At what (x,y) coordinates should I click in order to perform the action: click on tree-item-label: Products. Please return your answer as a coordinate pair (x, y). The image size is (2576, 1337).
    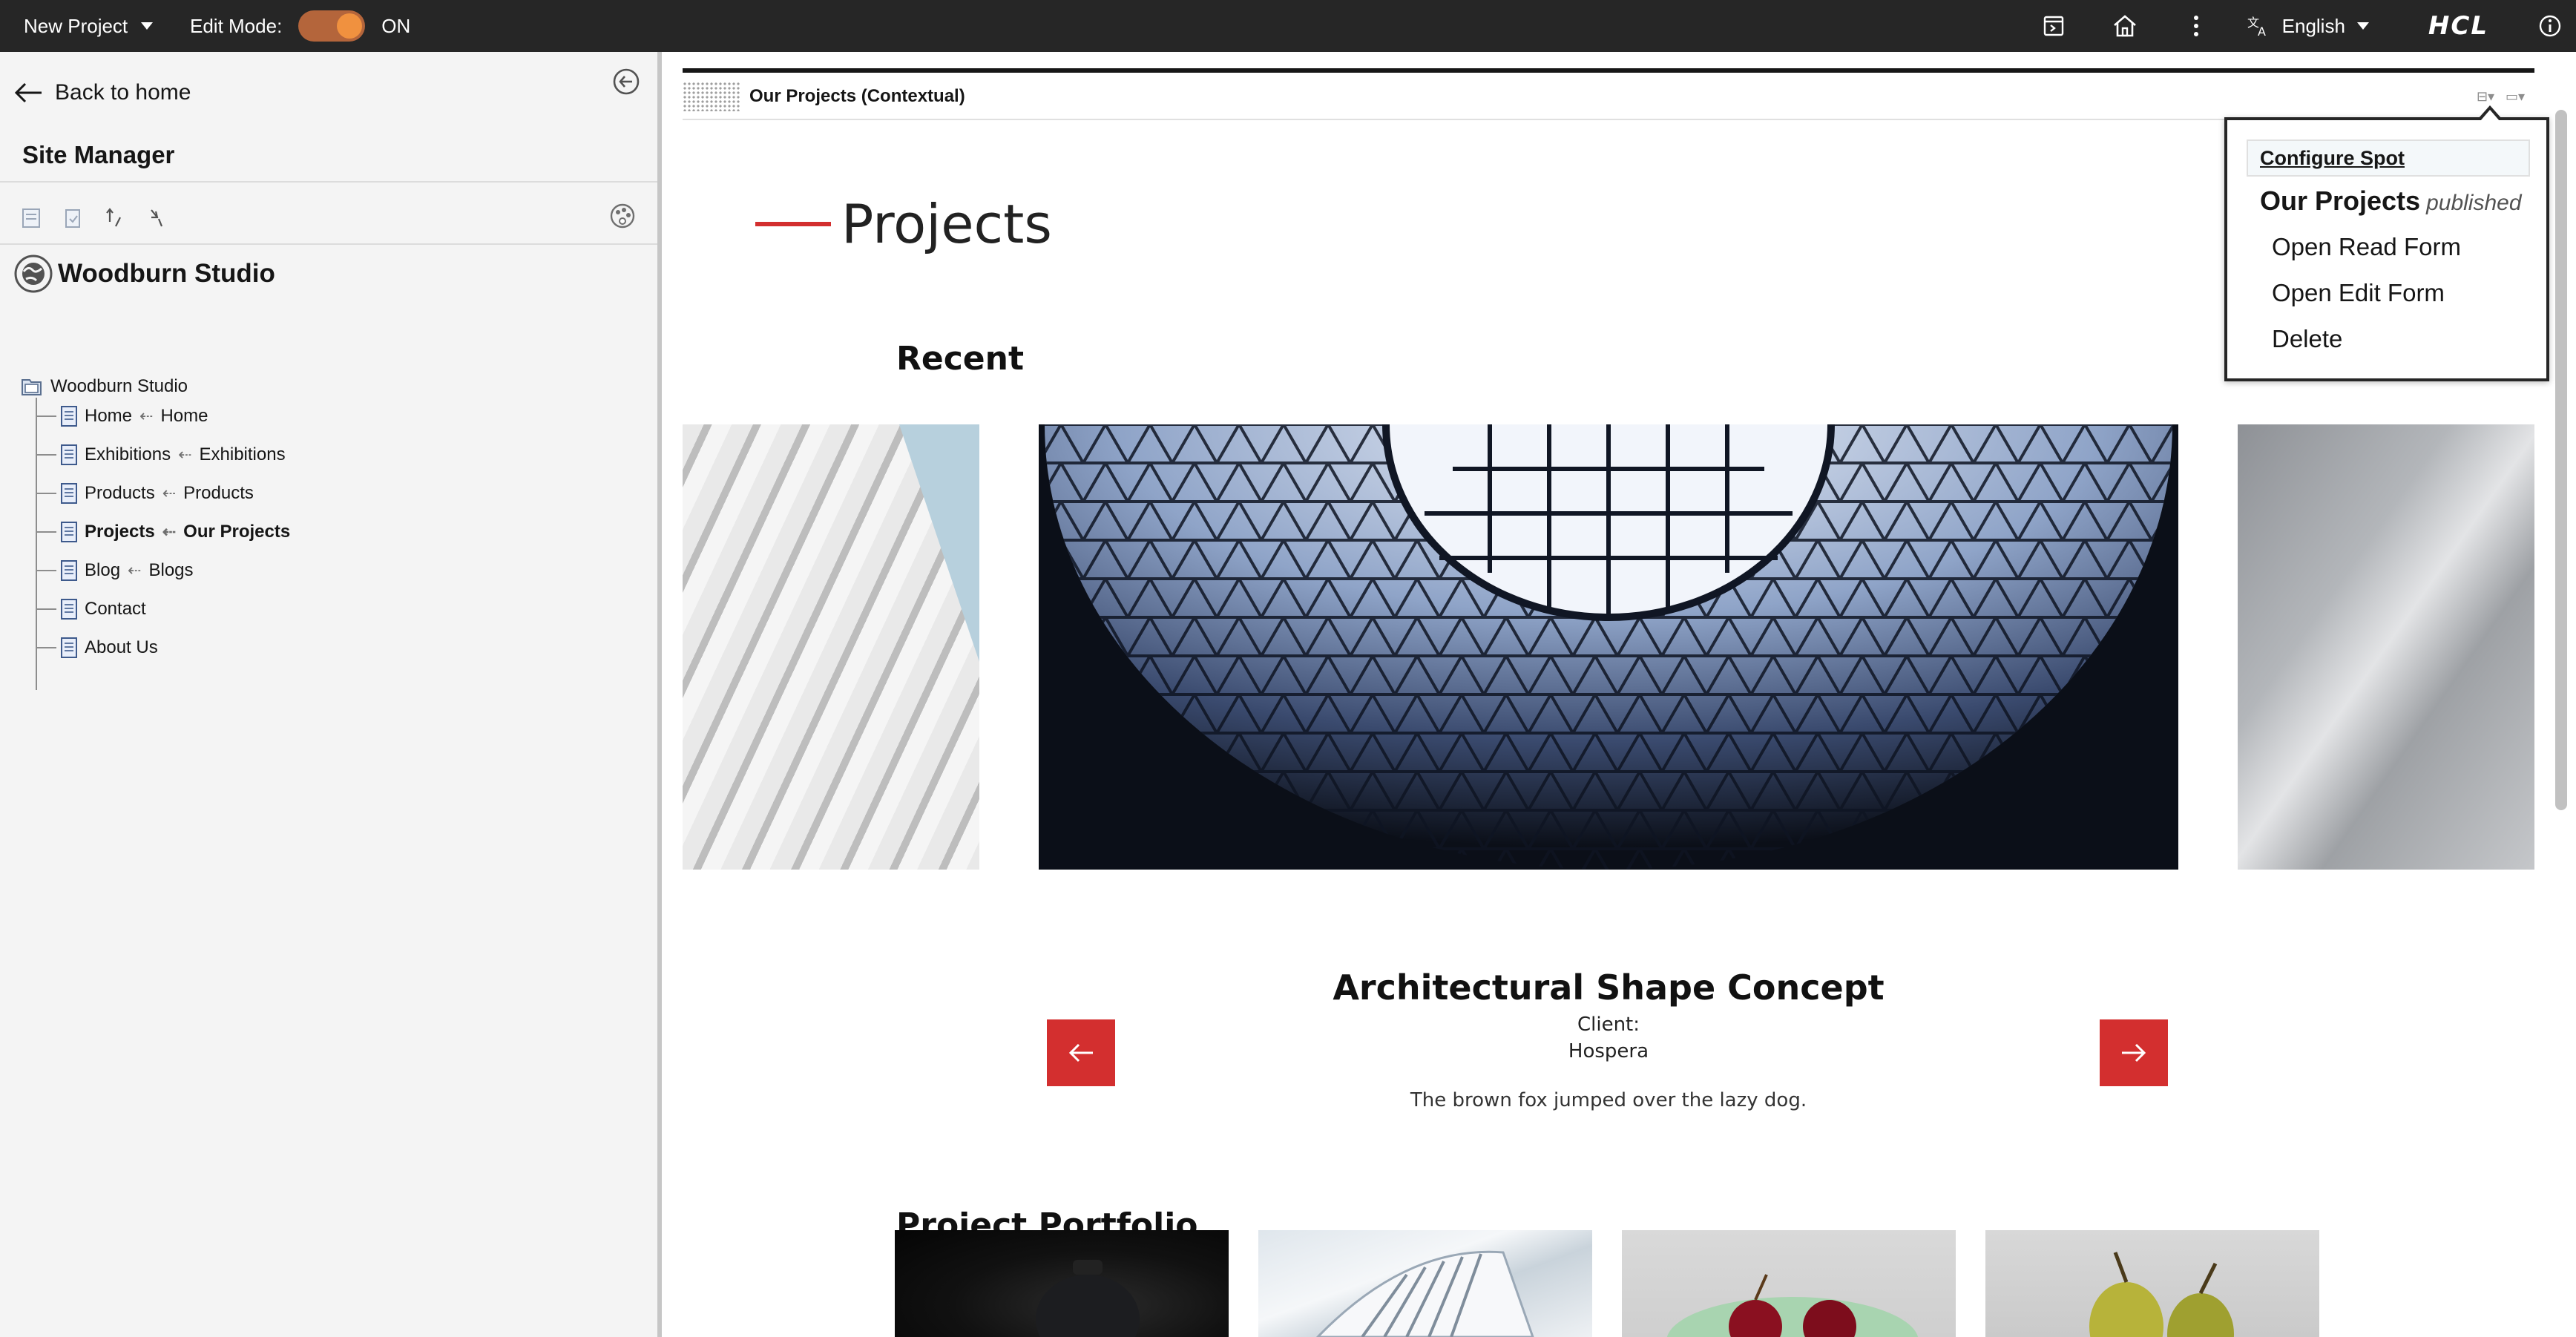
    Looking at the image, I should click on (120, 493).